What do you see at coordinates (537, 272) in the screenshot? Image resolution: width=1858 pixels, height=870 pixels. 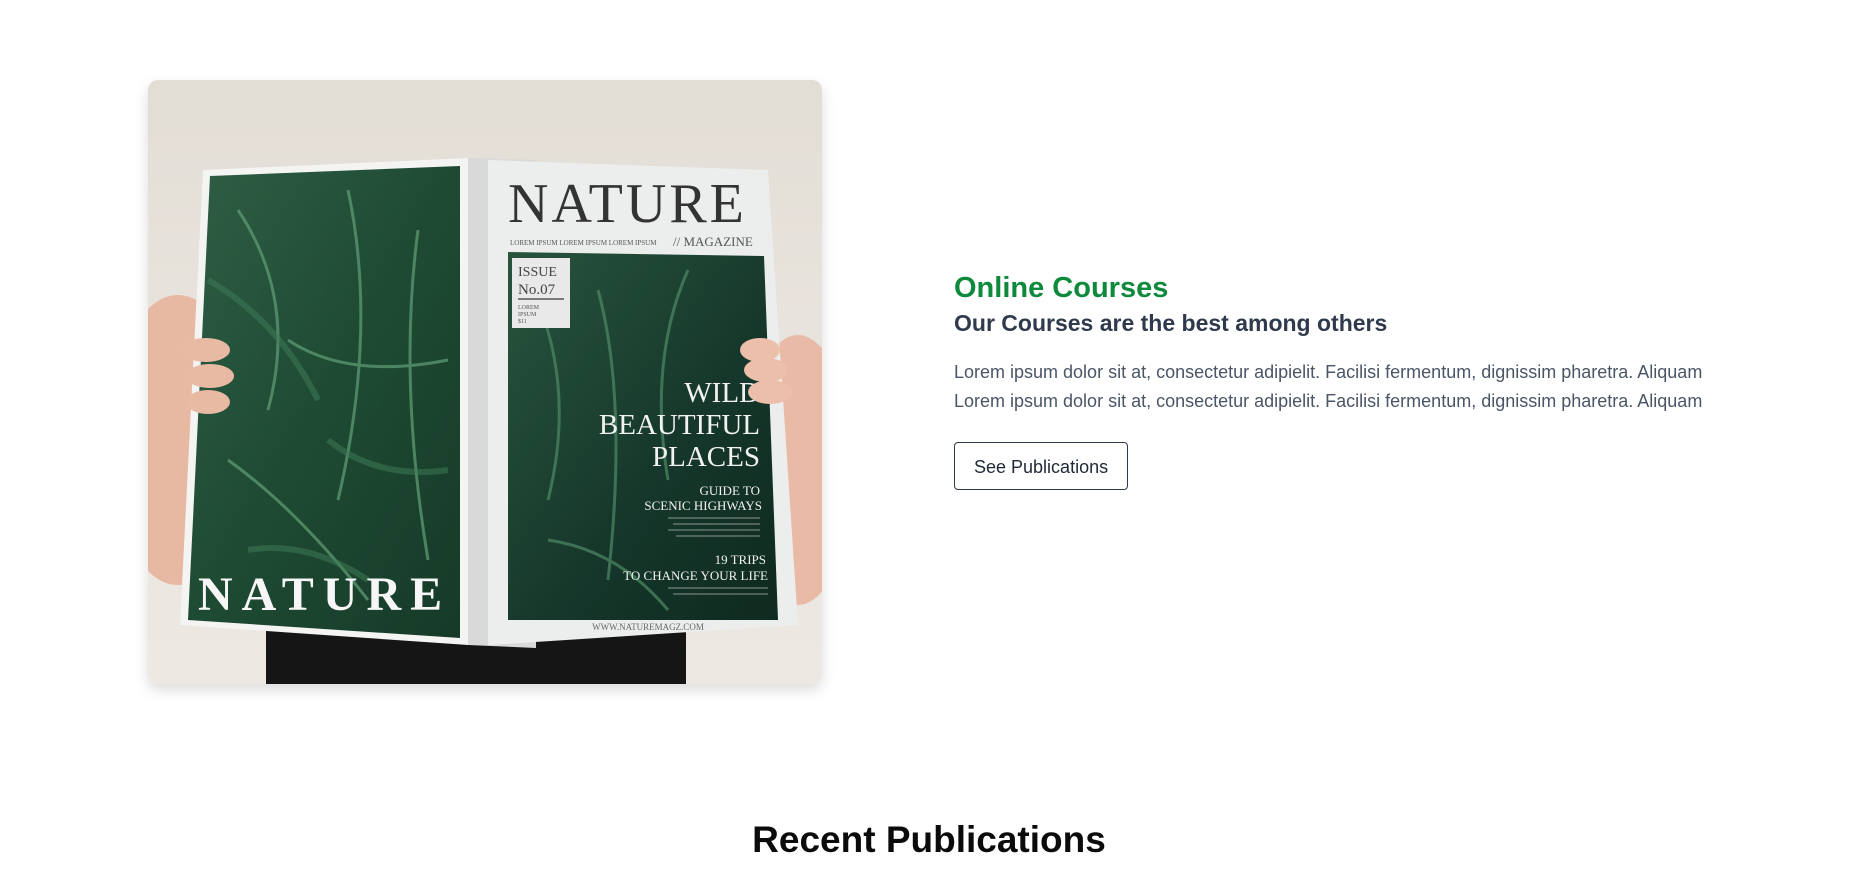 I see `issue-label: ISSUE` at bounding box center [537, 272].